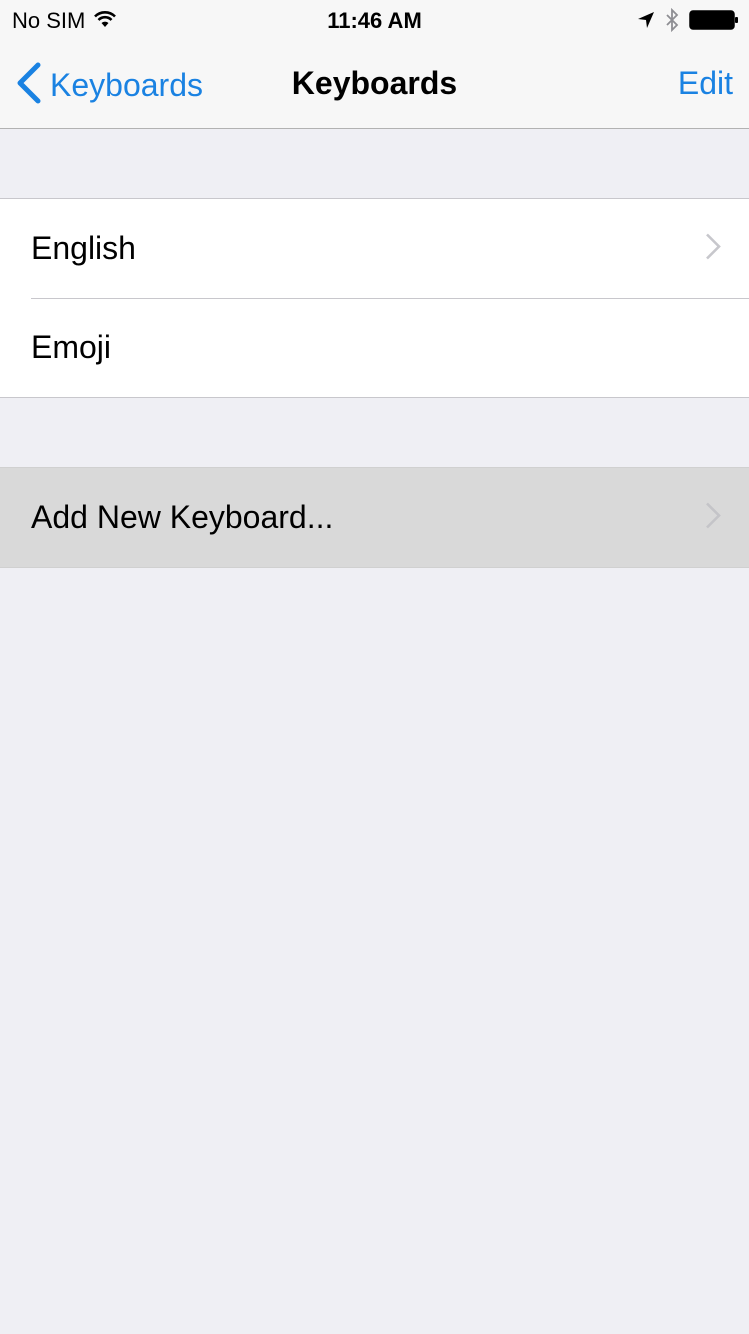  What do you see at coordinates (374, 248) in the screenshot?
I see `keyboard-row-english: English` at bounding box center [374, 248].